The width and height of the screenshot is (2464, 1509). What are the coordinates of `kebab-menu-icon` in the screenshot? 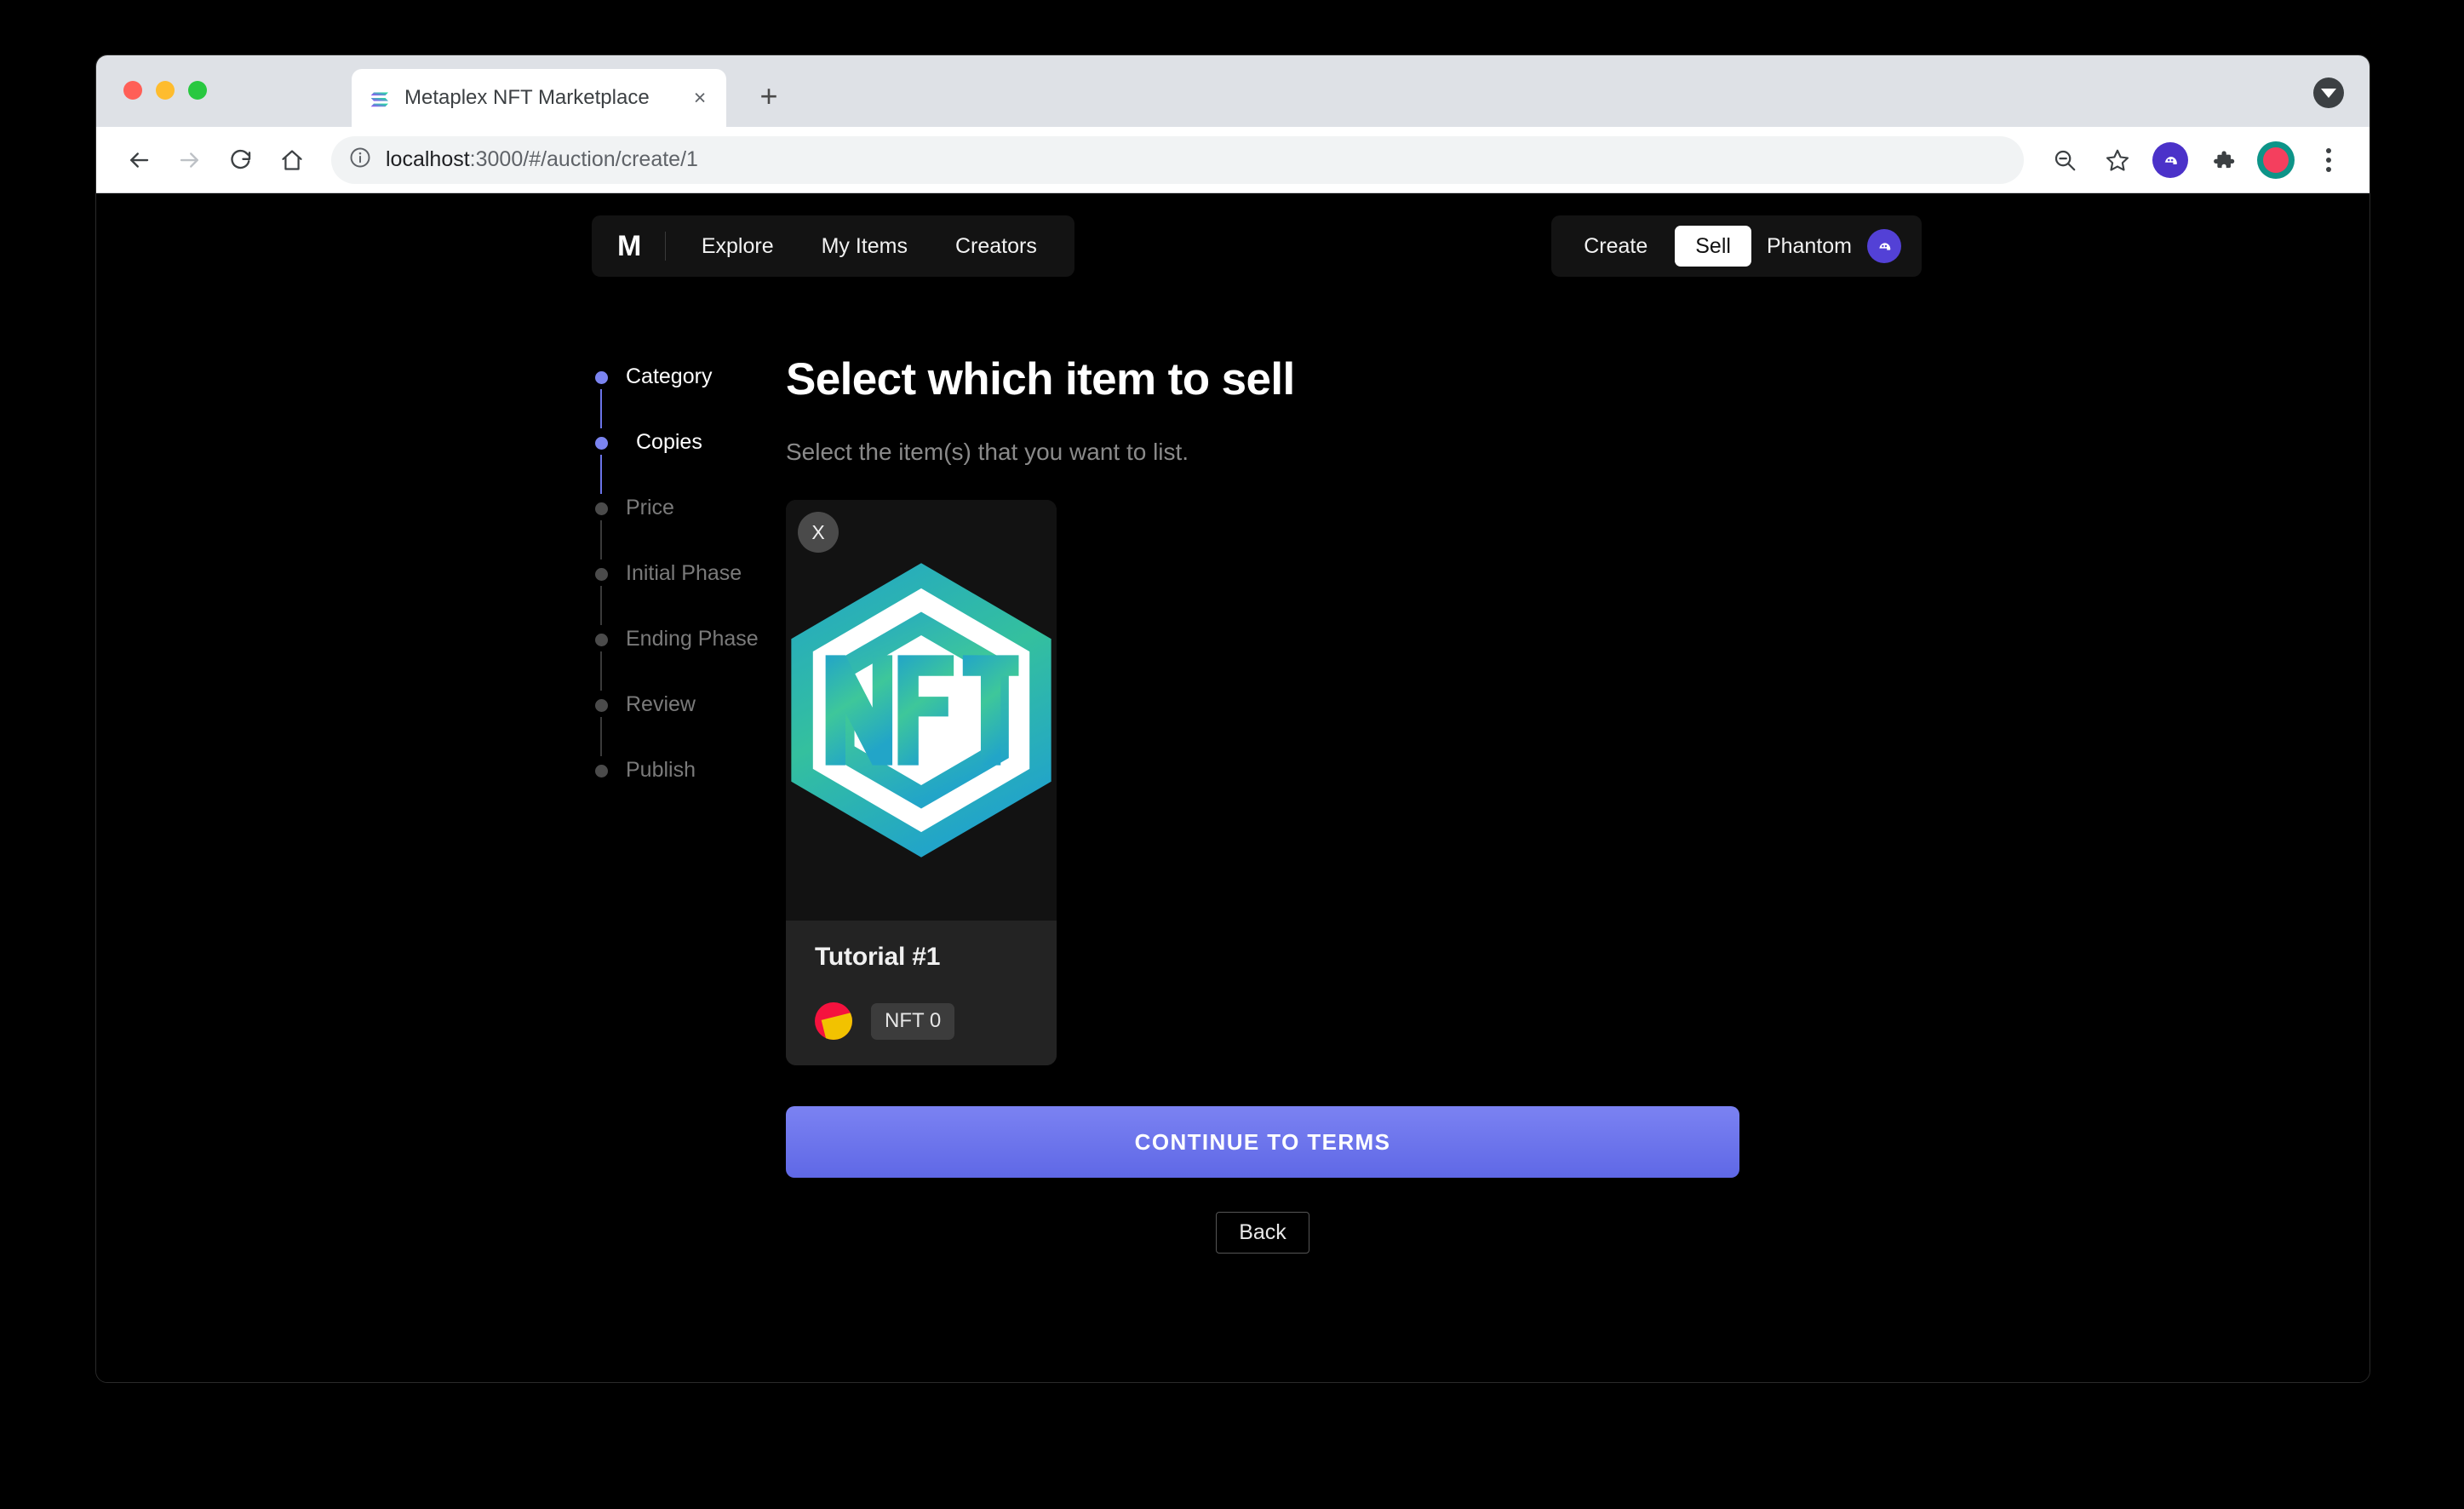 It's located at (2328, 160).